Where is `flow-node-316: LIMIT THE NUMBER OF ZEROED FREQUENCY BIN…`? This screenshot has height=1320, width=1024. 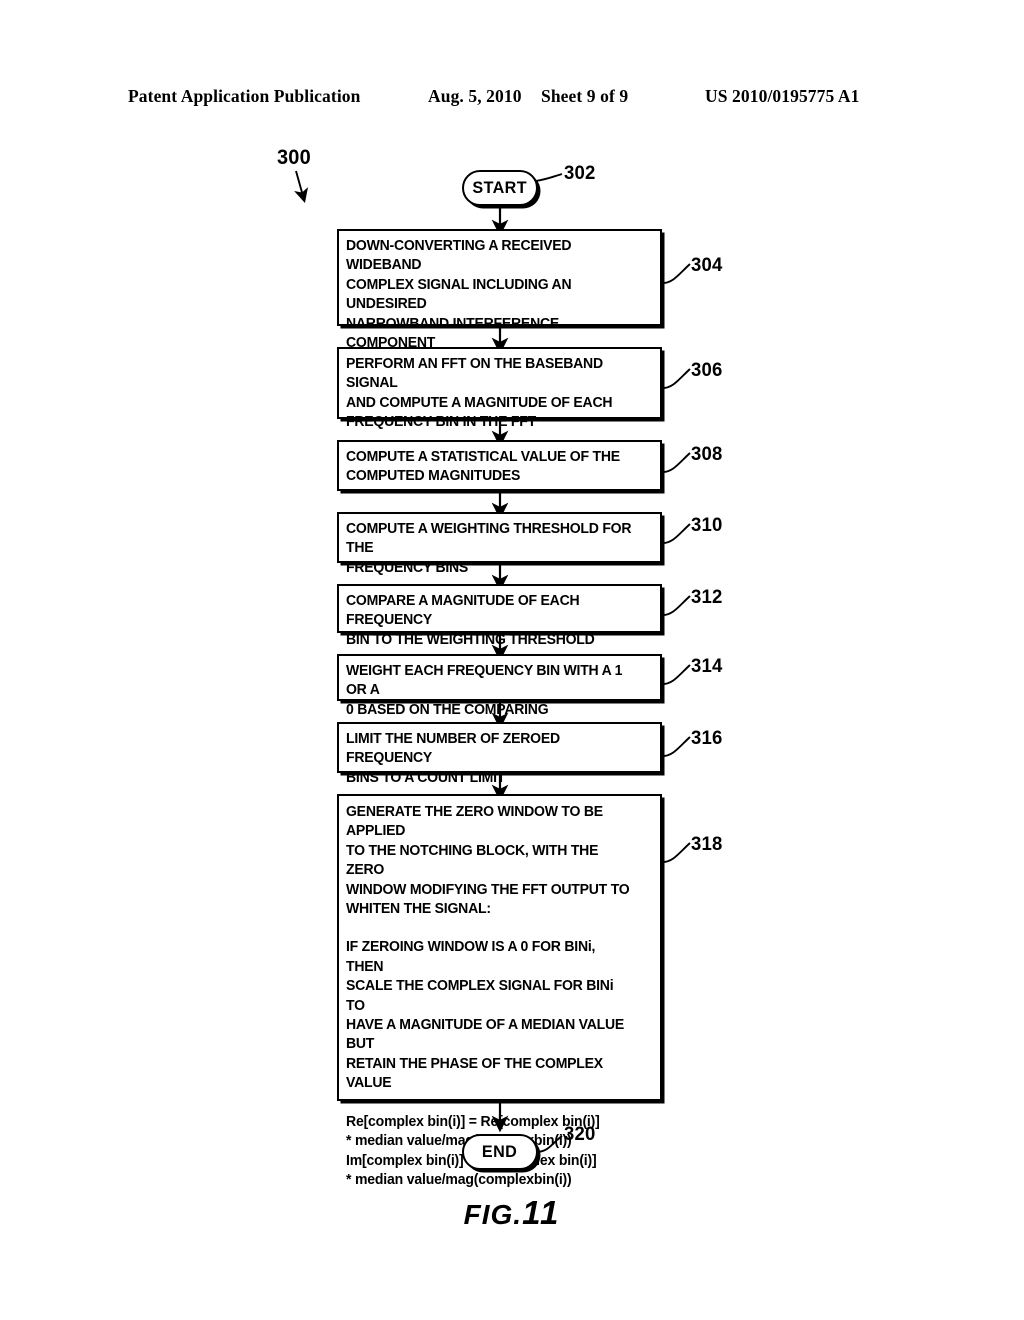 flow-node-316: LIMIT THE NUMBER OF ZEROED FREQUENCY BIN… is located at coordinates (499, 754).